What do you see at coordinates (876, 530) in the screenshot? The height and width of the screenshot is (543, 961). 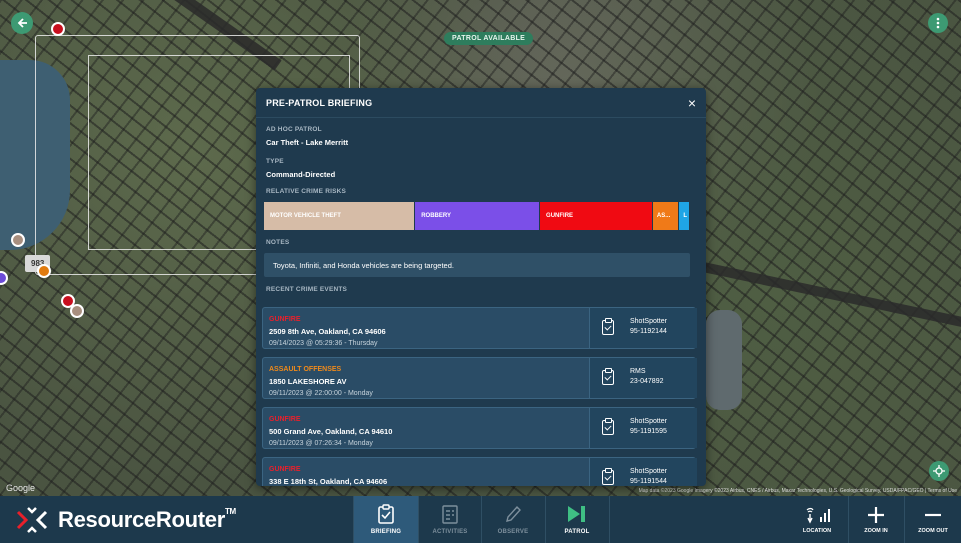 I see `zoom-in-label: ZOOM IN` at bounding box center [876, 530].